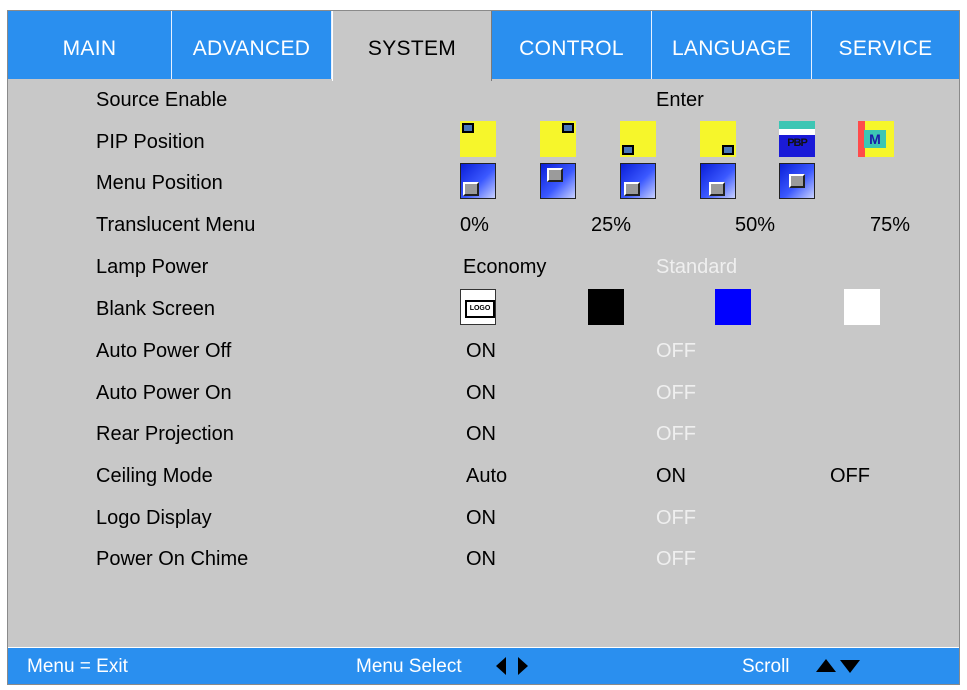 Image resolution: width=967 pixels, height=690 pixels. I want to click on power-on-chime-label: Power On Chime, so click(172, 559).